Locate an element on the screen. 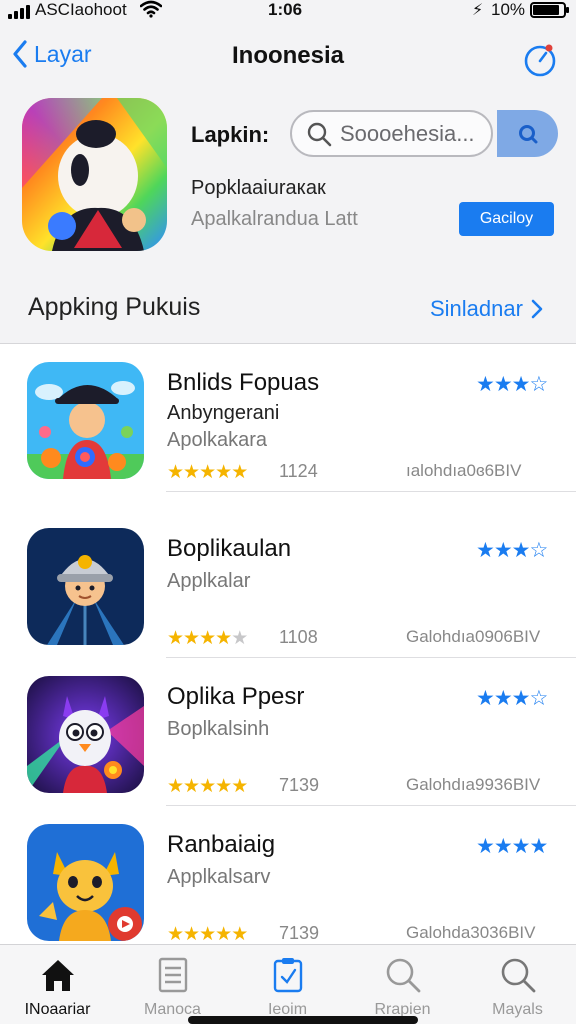 Image resolution: width=576 pixels, height=1024 pixels. tab-bar: INoaariar Manoca Ieoim Rrapien Mayals is located at coordinates (288, 984).